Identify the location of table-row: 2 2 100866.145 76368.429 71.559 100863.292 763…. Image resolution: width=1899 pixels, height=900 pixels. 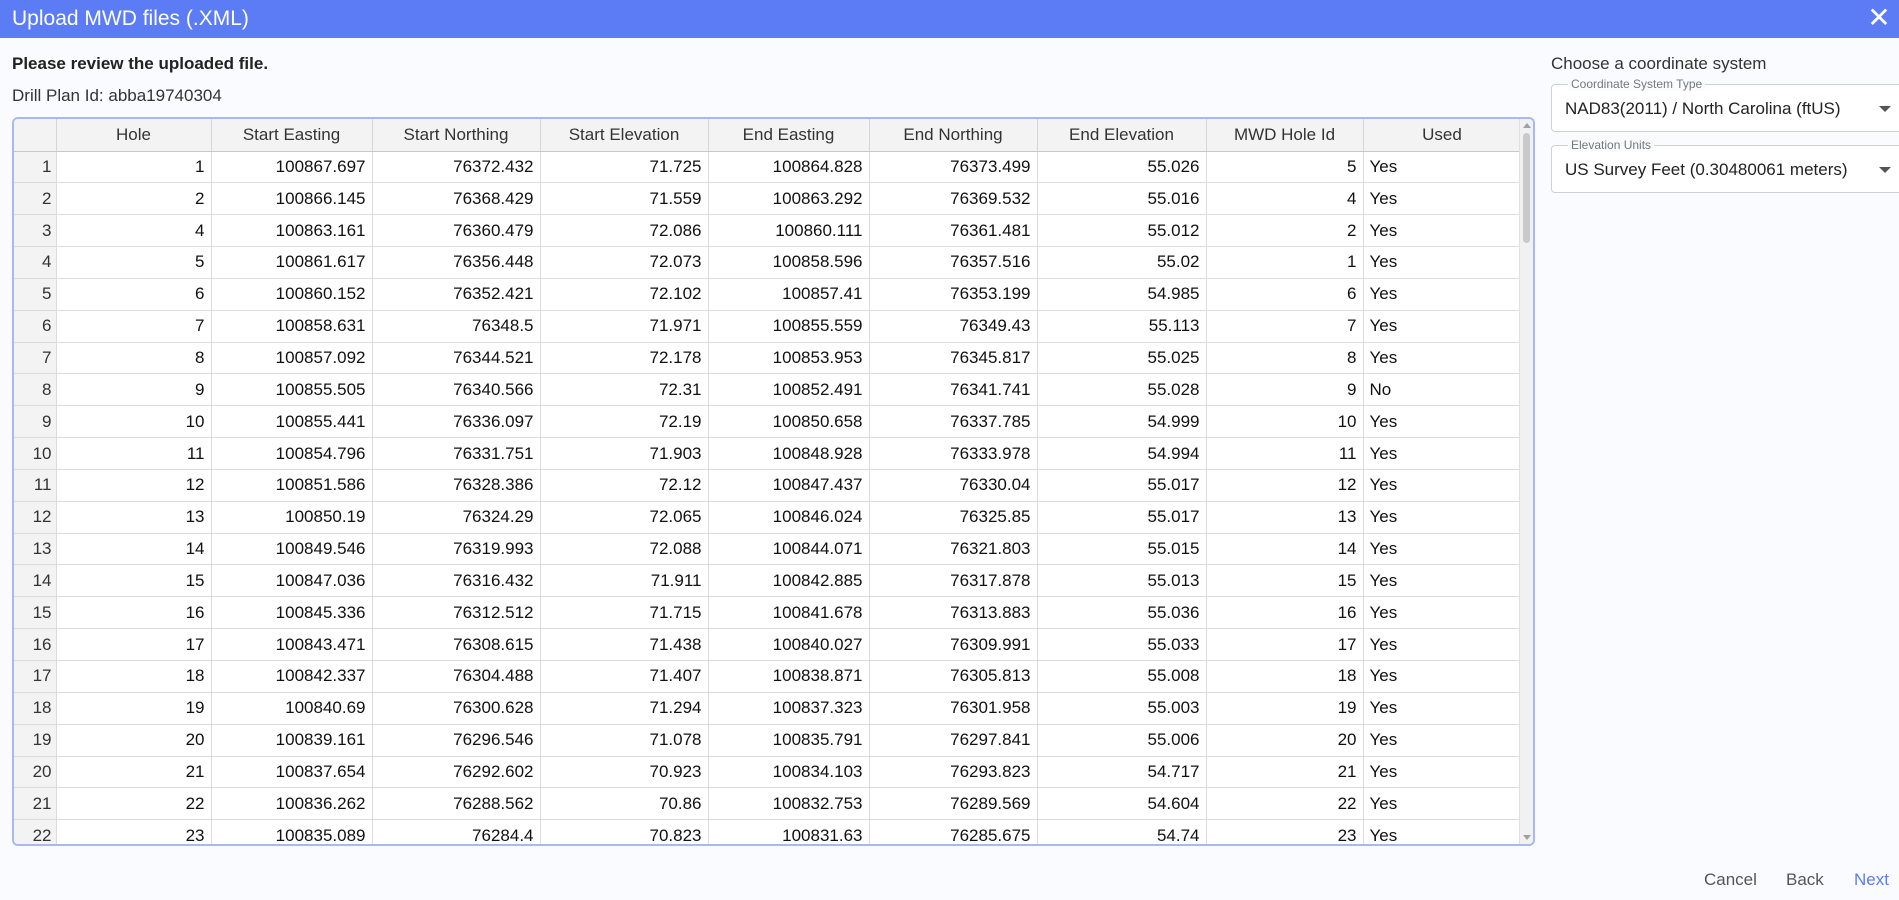
(768, 199).